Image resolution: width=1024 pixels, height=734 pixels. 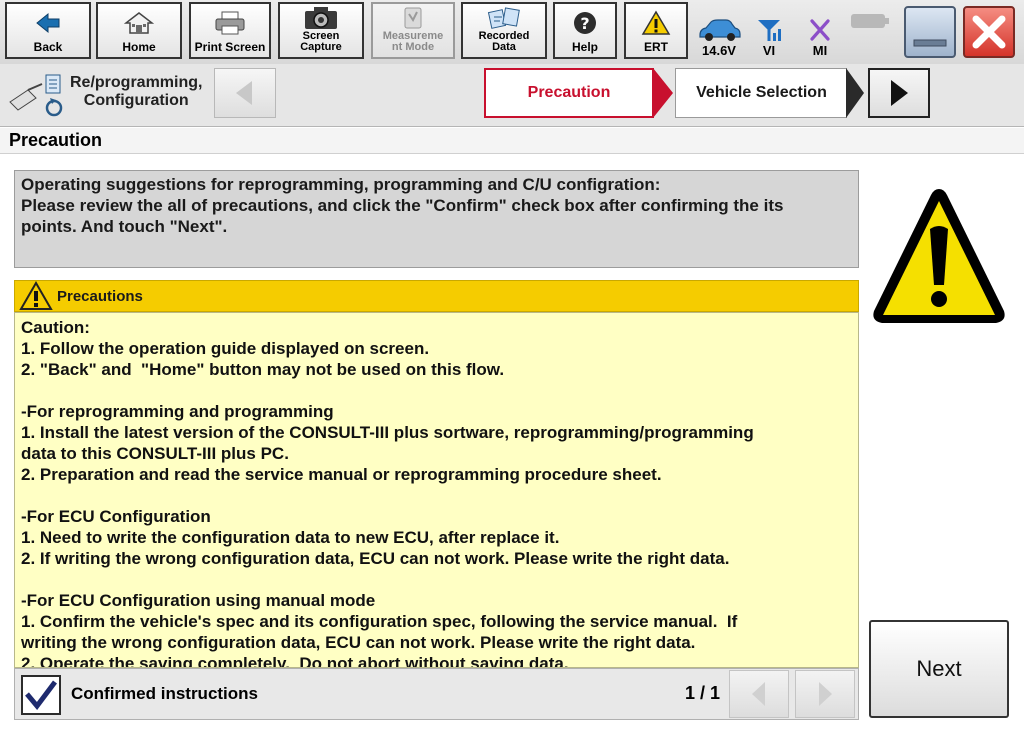 What do you see at coordinates (436, 296) in the screenshot?
I see `precautions-header: Precautions` at bounding box center [436, 296].